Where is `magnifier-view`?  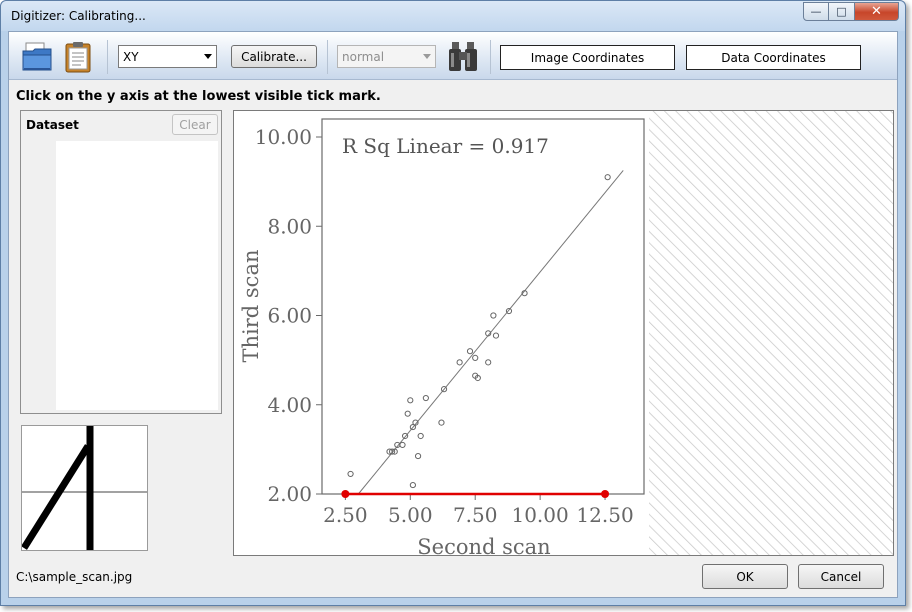 magnifier-view is located at coordinates (84, 488).